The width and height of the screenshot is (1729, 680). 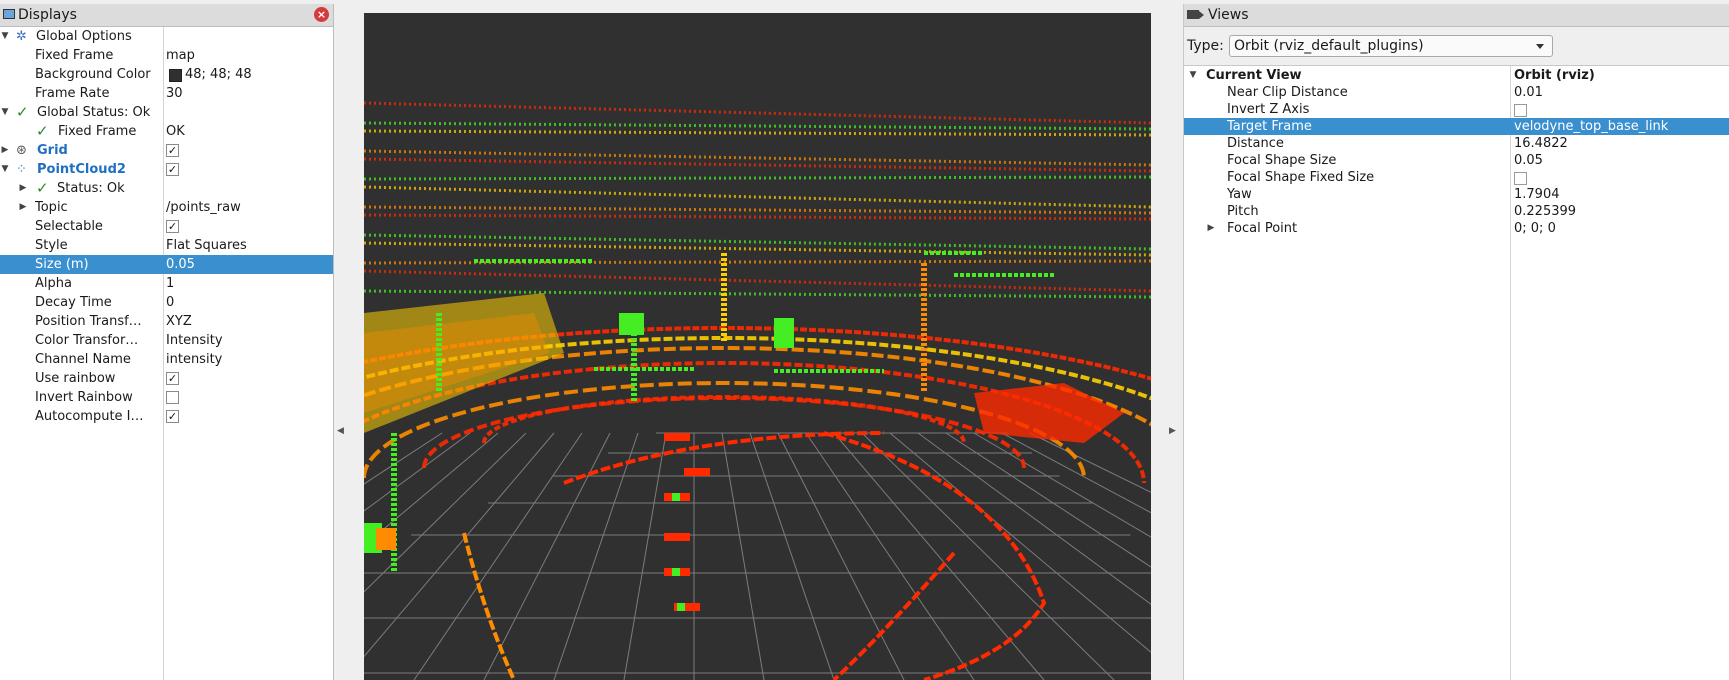 I want to click on tree-row-size: Size (m) 0.05, so click(x=166, y=264).